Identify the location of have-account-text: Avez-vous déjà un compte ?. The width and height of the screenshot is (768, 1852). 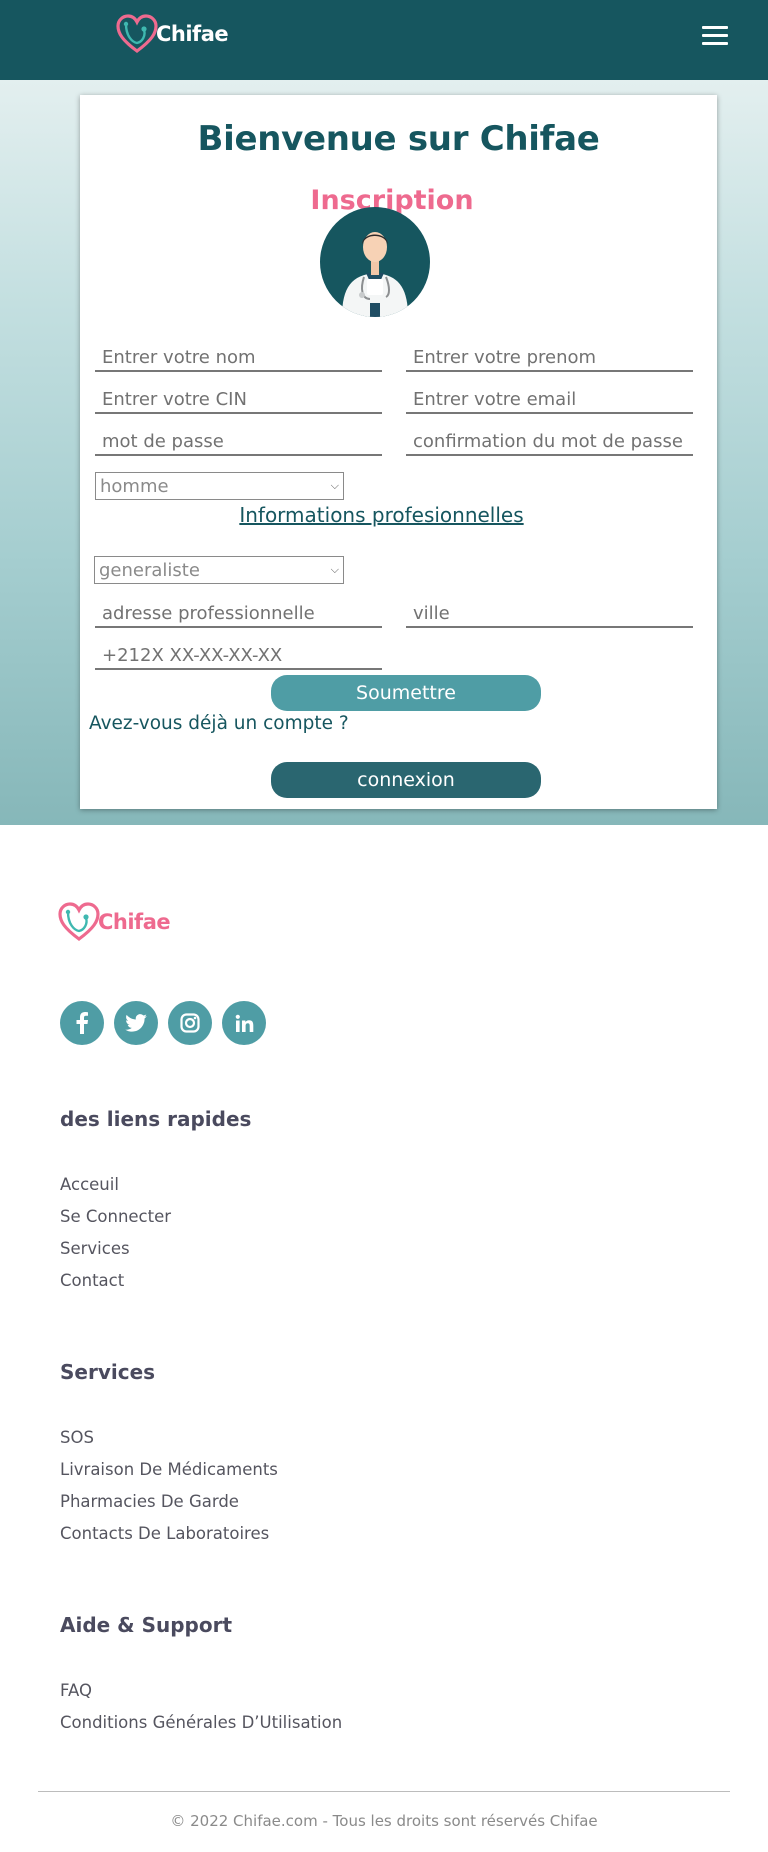
(219, 723).